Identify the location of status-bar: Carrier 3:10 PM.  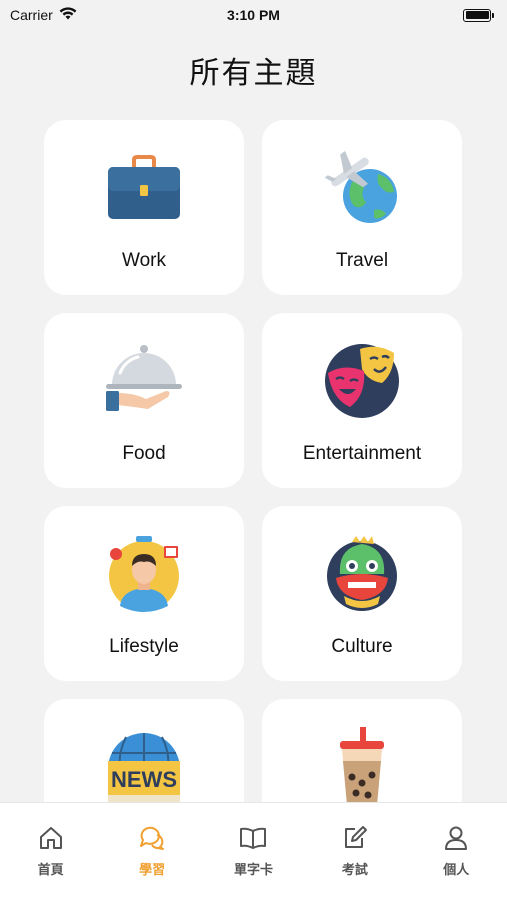
(253, 15).